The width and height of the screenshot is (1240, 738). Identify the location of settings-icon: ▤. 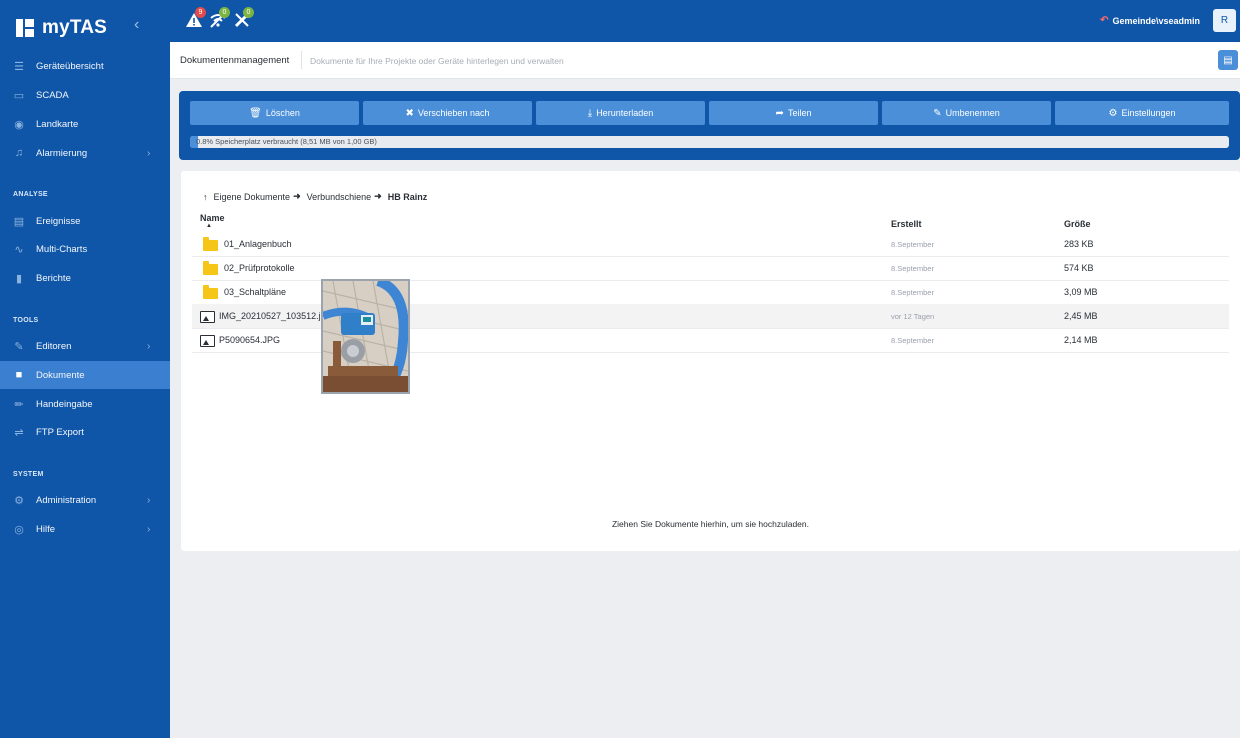
(1228, 60).